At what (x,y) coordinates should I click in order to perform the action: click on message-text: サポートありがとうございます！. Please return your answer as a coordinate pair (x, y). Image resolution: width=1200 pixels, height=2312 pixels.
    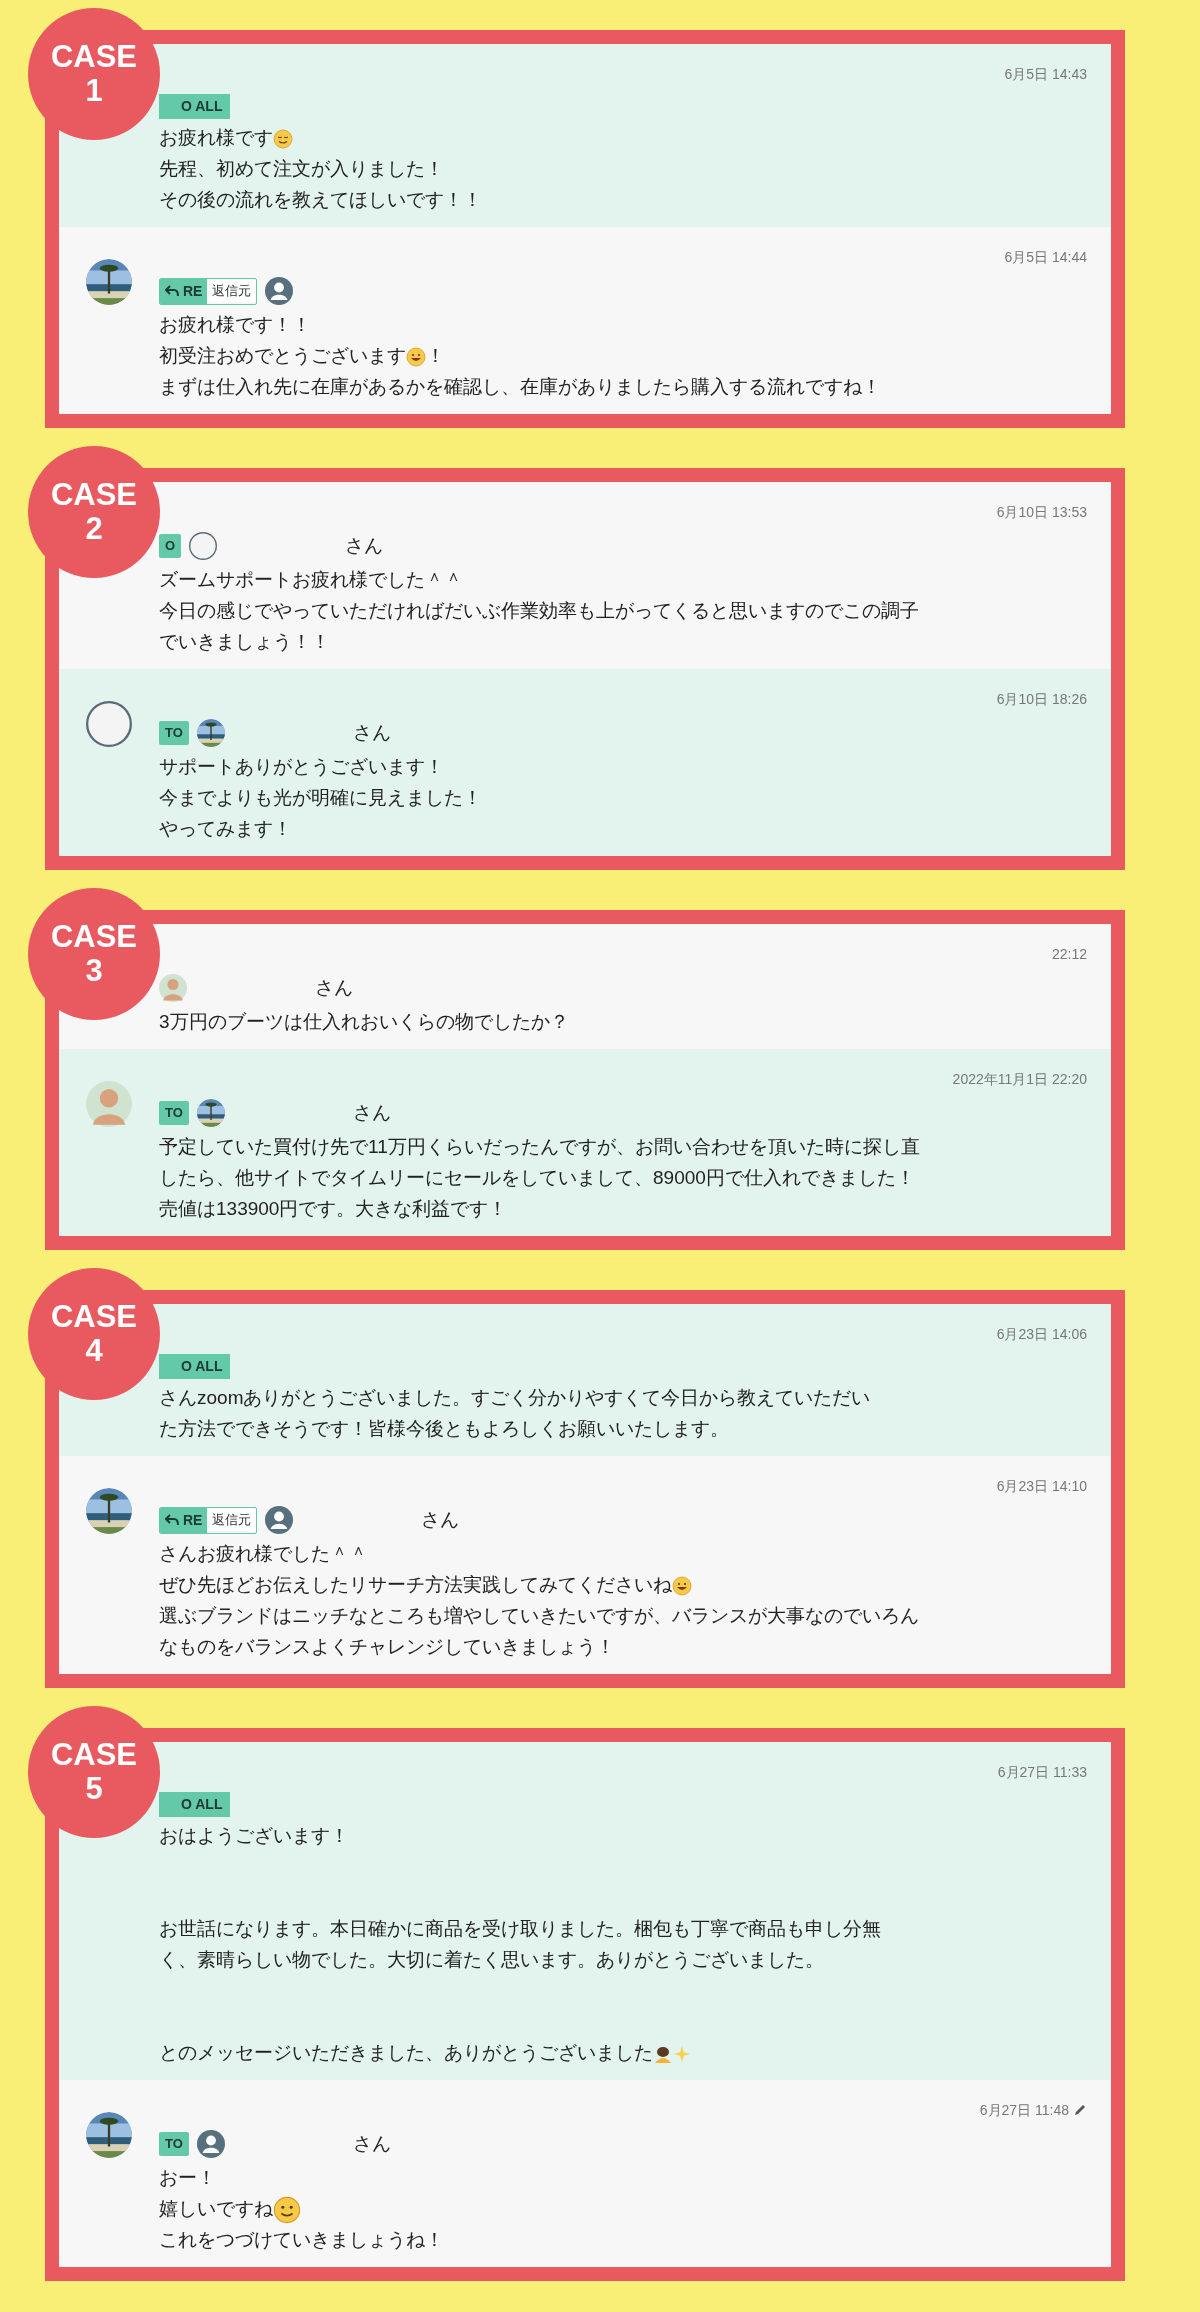
    Looking at the image, I should click on (302, 767).